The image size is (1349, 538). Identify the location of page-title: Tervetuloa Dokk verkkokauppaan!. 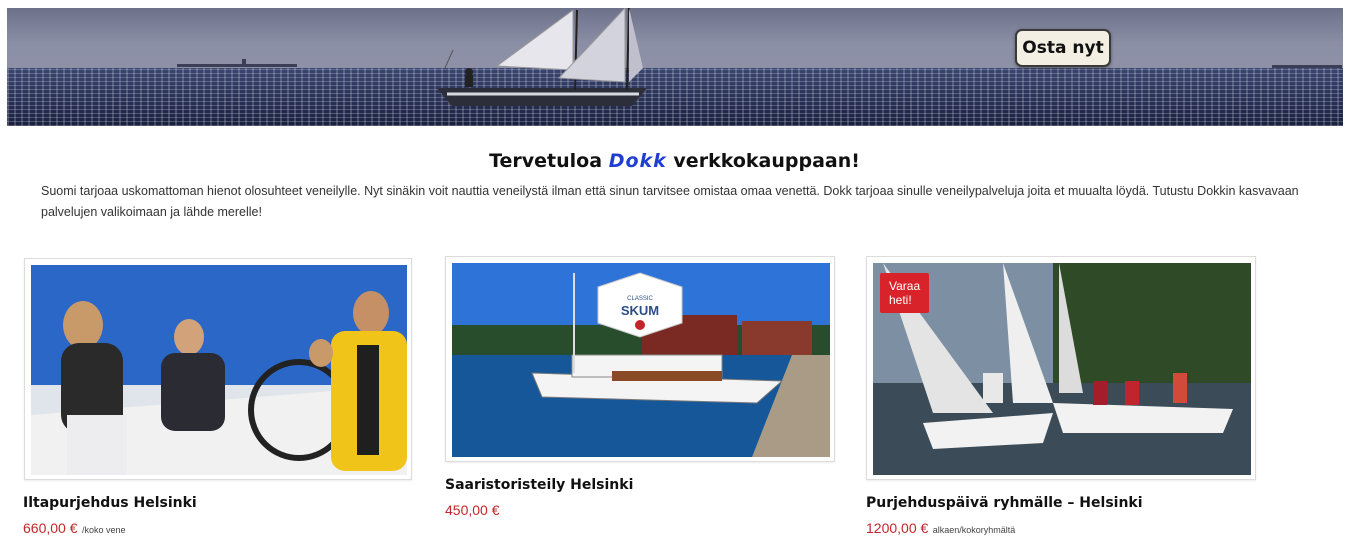
(674, 161).